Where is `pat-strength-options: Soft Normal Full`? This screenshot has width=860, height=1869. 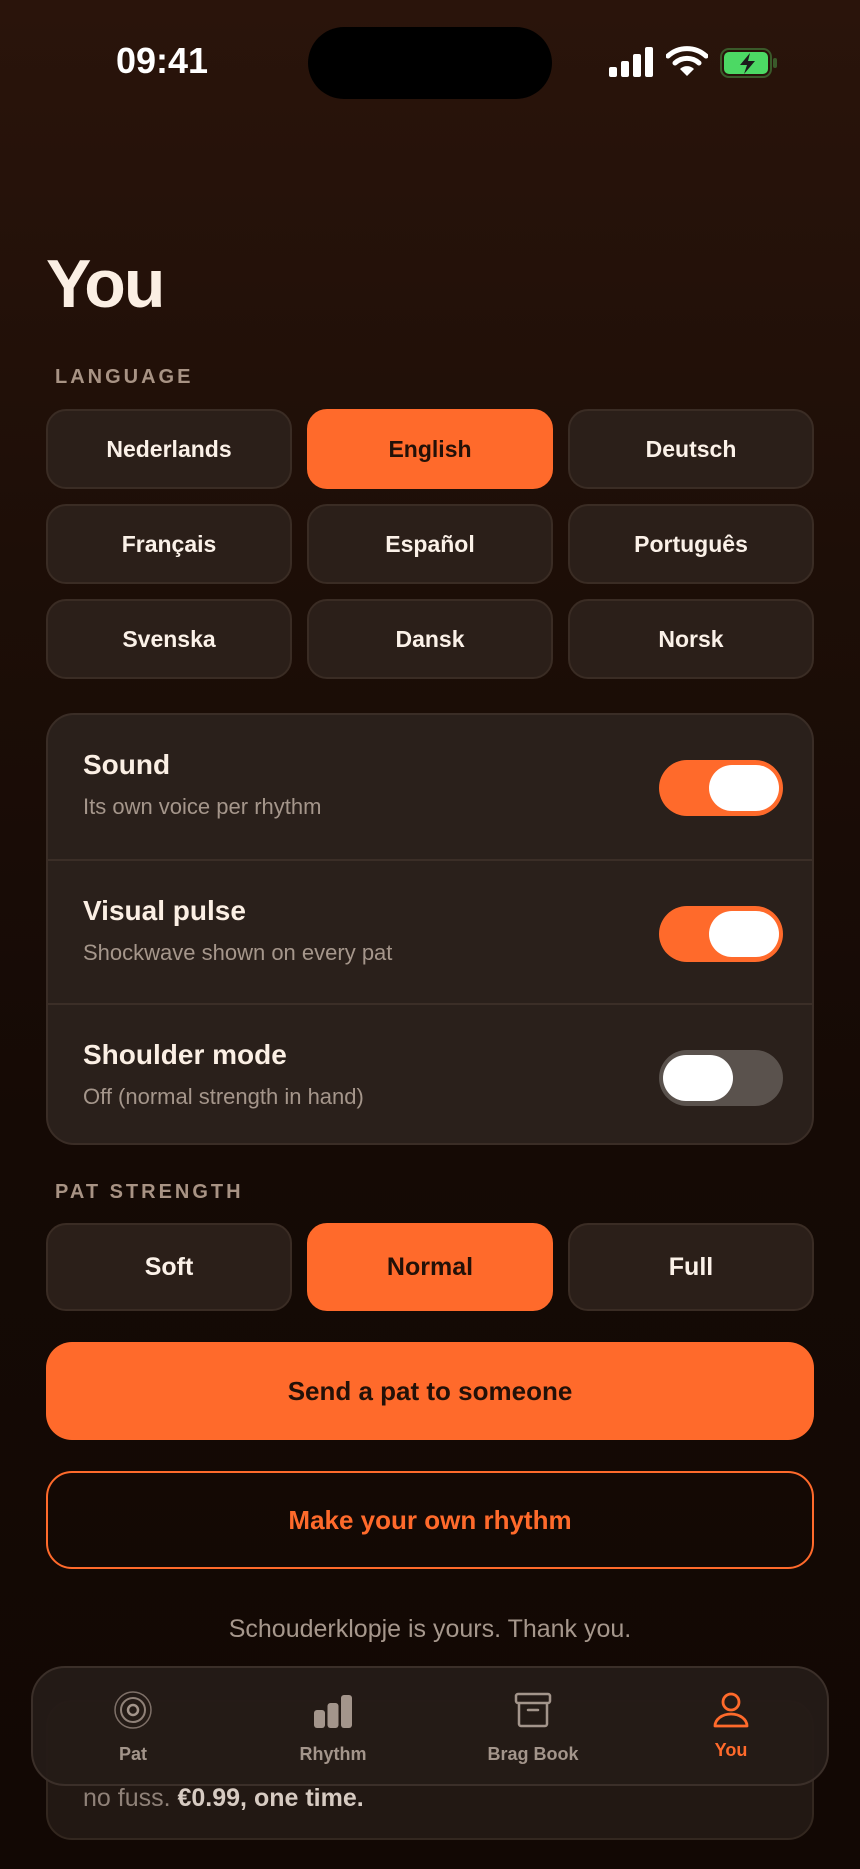
pat-strength-options: Soft Normal Full is located at coordinates (430, 1267).